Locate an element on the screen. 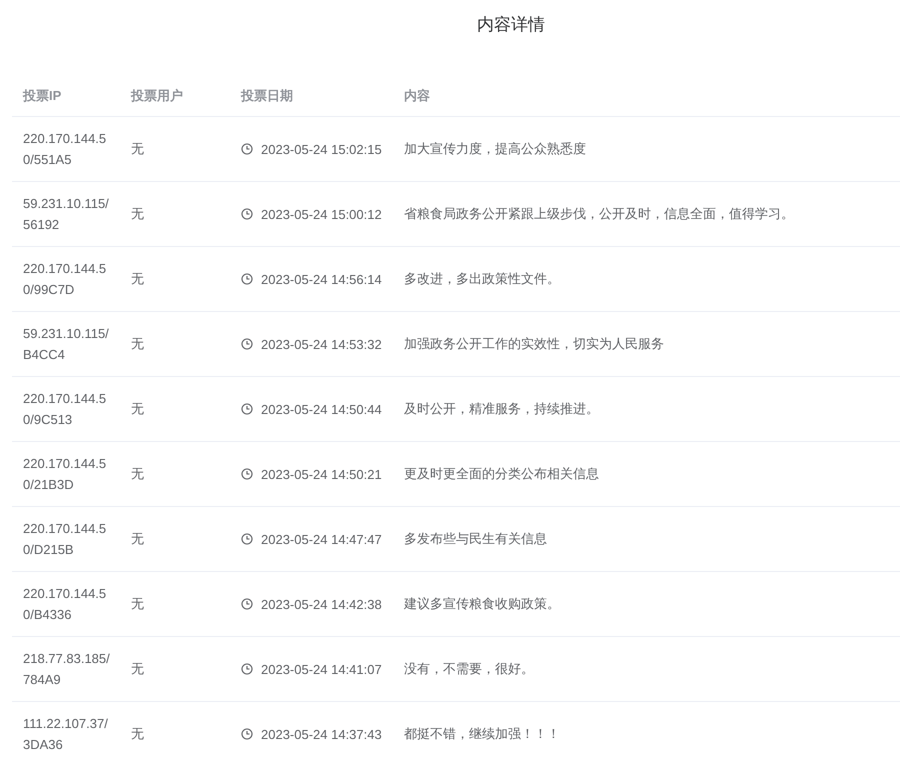 Image resolution: width=900 pixels, height=758 pixels. table-cell-text: 220.170.144.50/551A5 is located at coordinates (65, 149).